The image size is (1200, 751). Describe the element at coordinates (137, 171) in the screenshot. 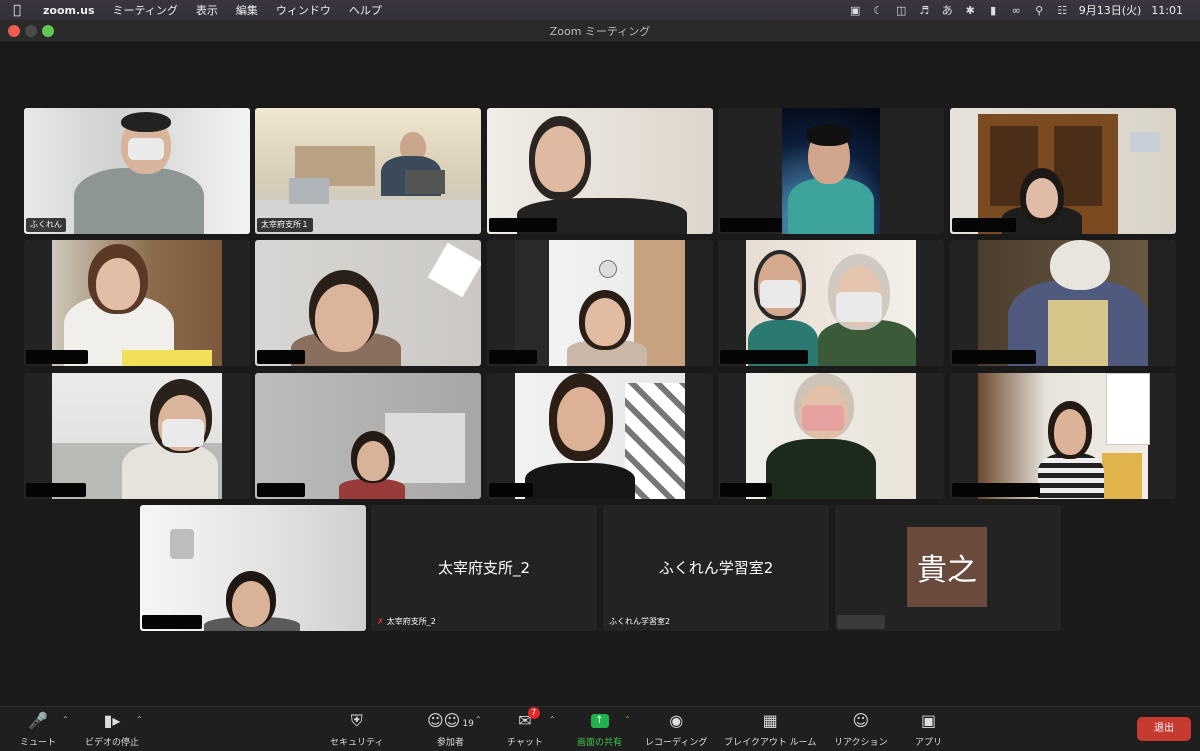

I see `participant-tile-fukuren: ふくれん` at that location.